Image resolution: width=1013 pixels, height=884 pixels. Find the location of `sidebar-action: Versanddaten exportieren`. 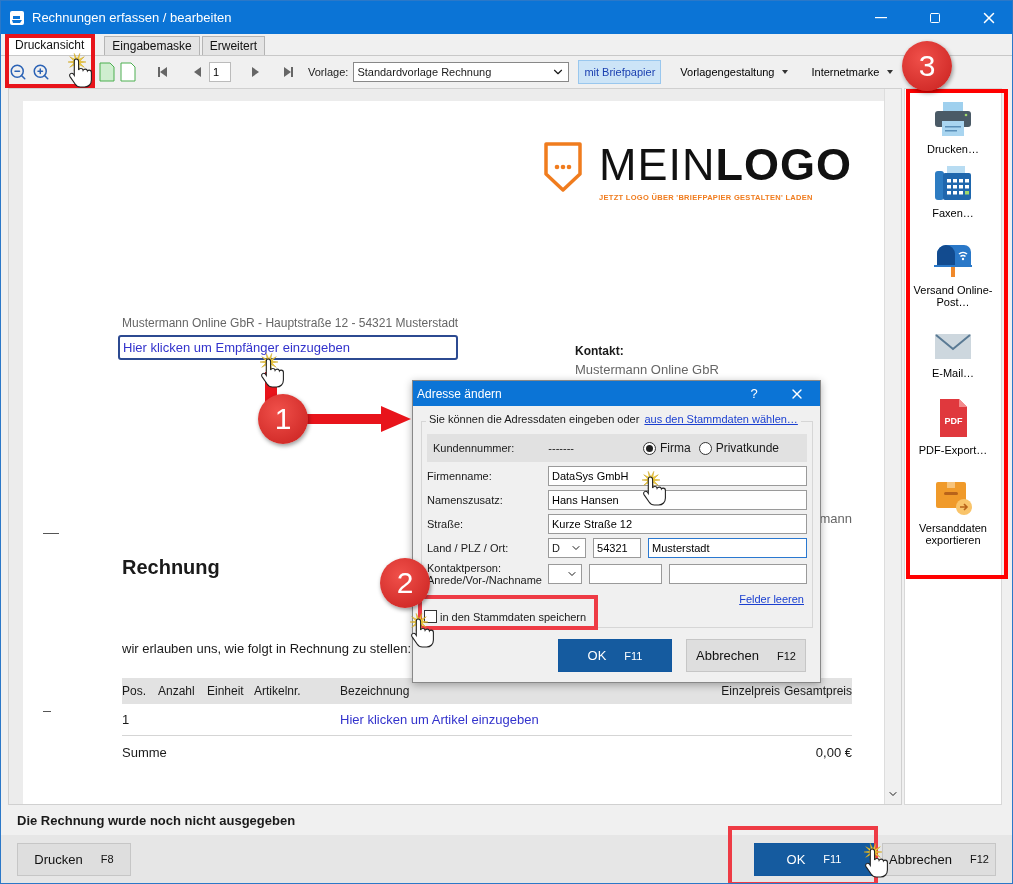

sidebar-action: Versanddaten exportieren is located at coordinates (953, 512).